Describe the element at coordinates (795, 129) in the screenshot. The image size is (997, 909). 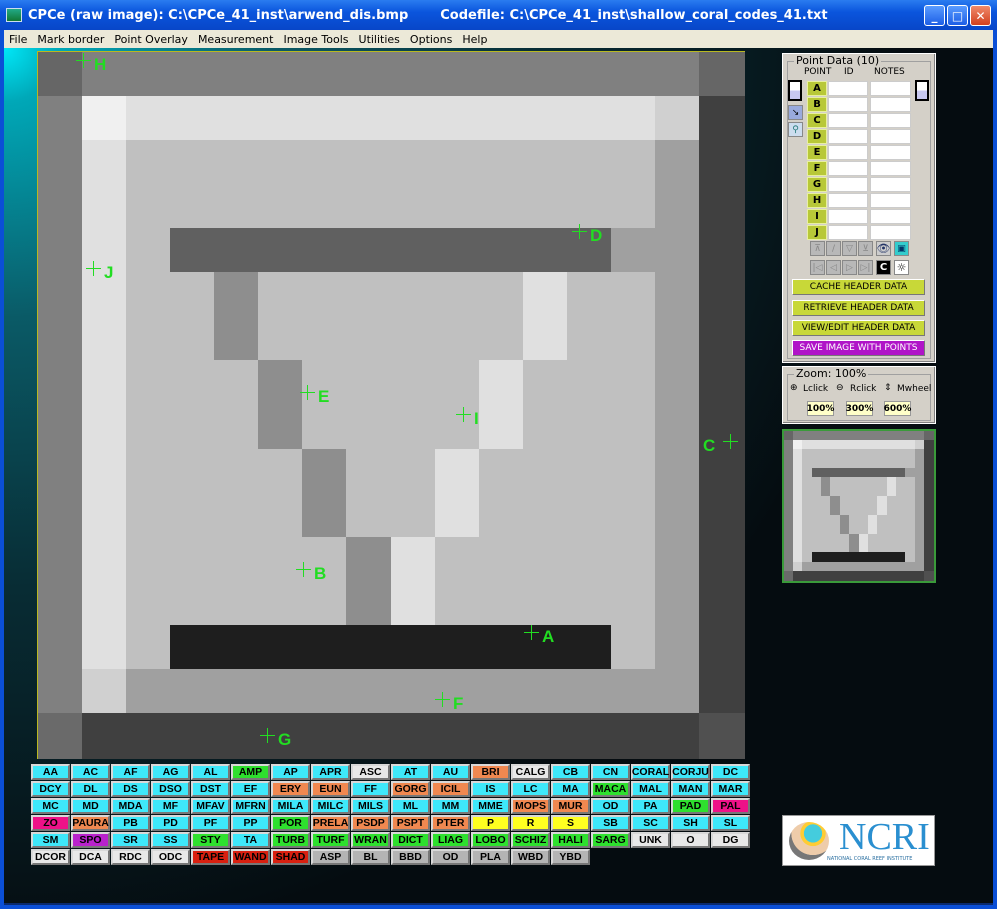
I see `filter-icon: ⚲` at that location.